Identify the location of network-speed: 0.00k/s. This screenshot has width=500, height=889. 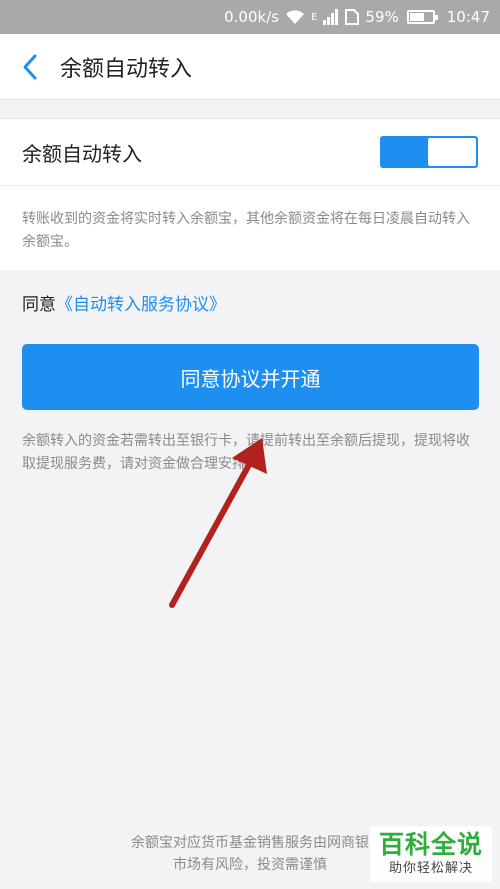
(252, 17).